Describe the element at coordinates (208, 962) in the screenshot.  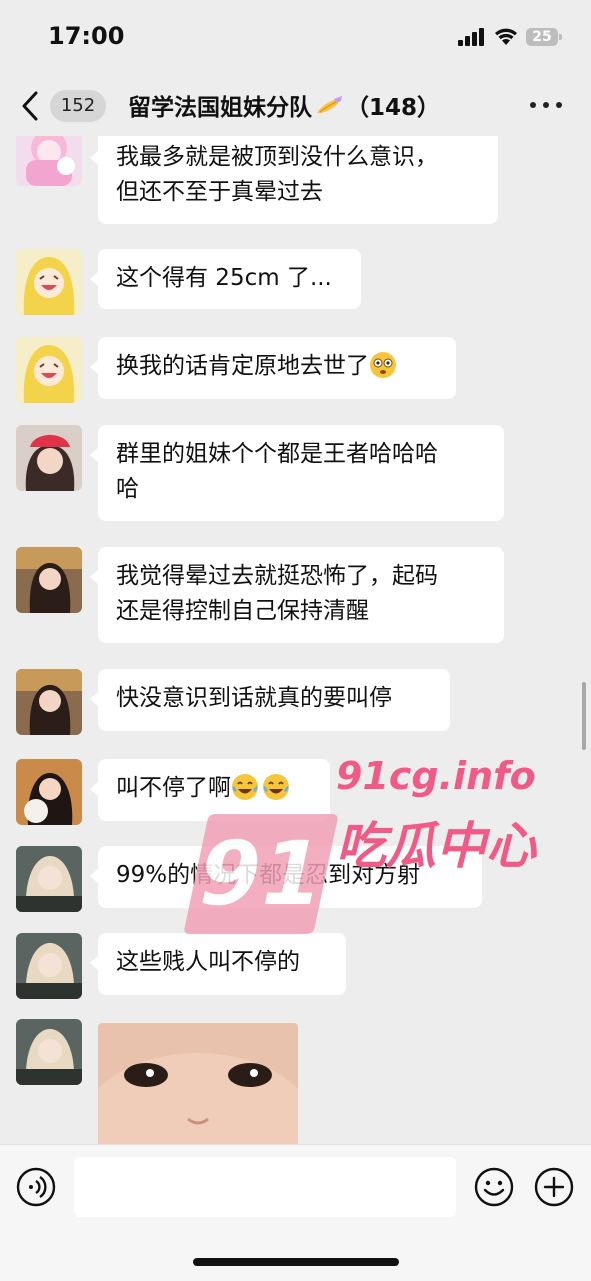
I see `message-text-line: 这些贱人叫不停的` at that location.